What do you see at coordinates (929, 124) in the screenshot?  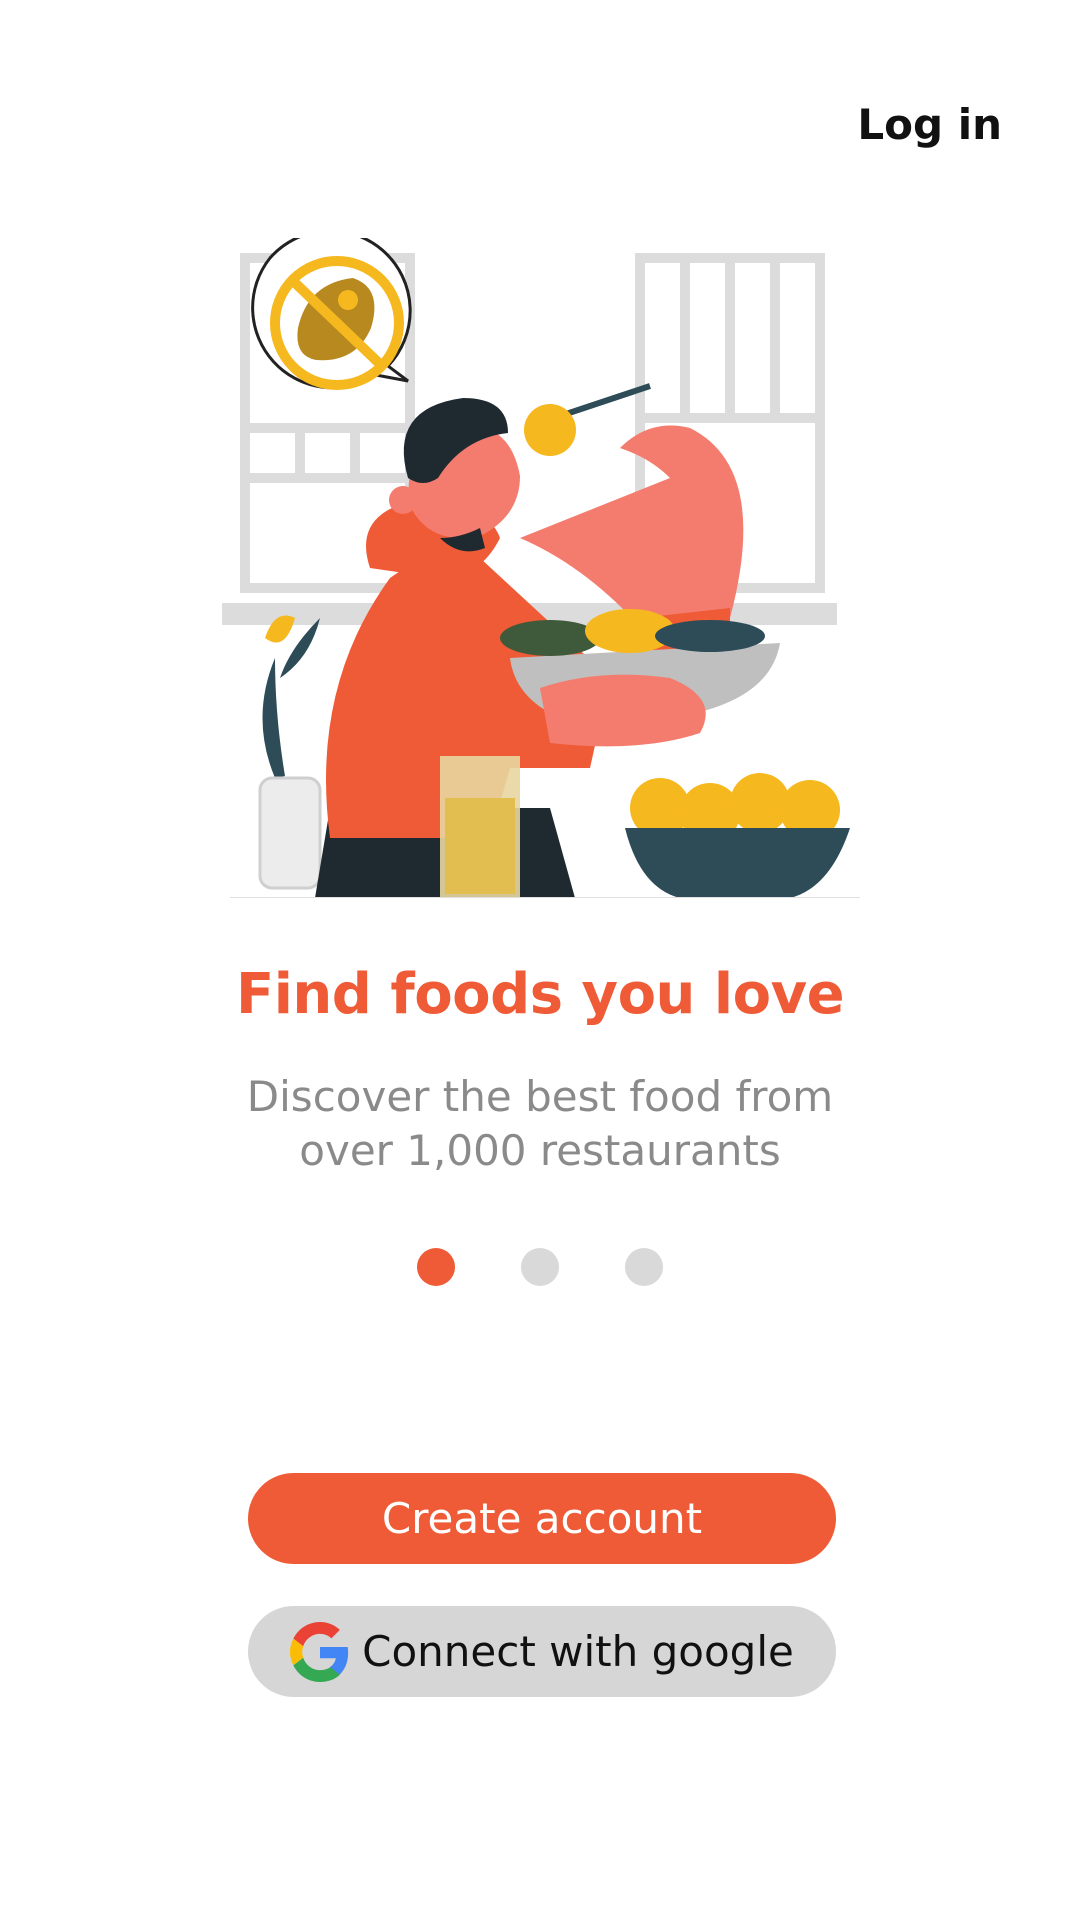 I see `login-link: Log in` at bounding box center [929, 124].